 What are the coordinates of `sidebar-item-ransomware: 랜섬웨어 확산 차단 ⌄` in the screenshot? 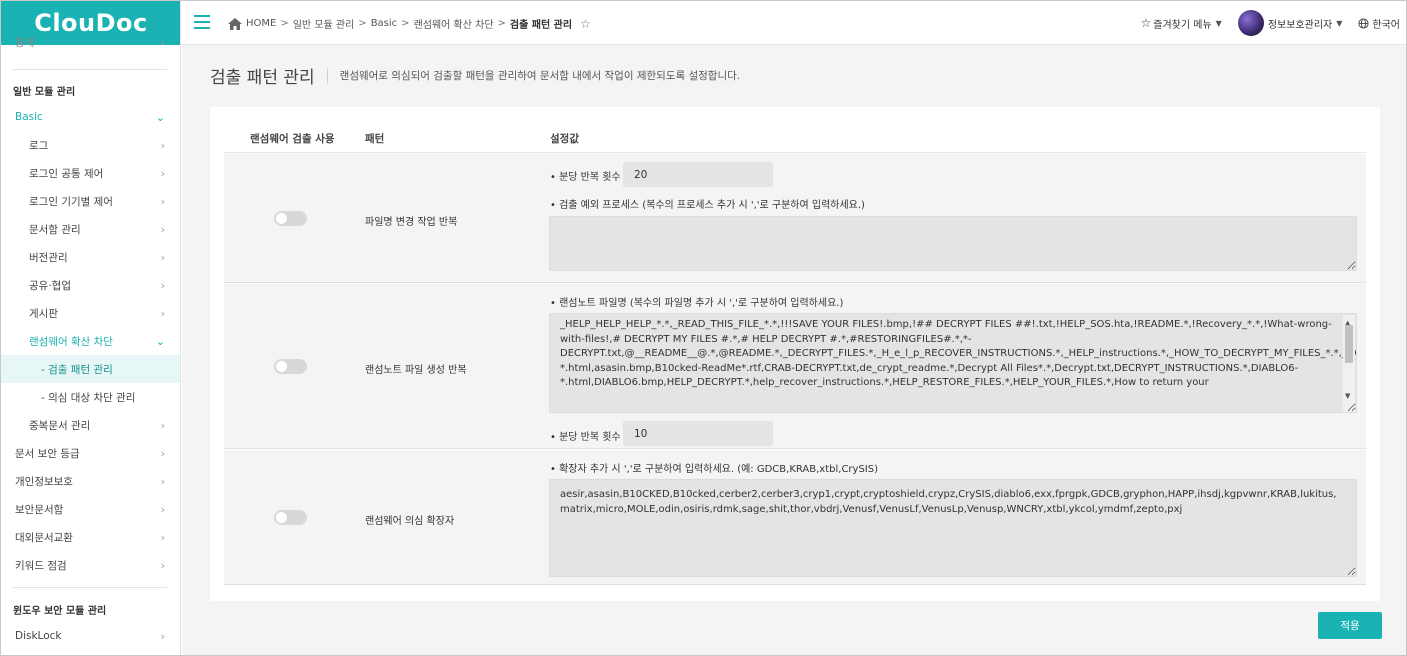 It's located at (90, 341).